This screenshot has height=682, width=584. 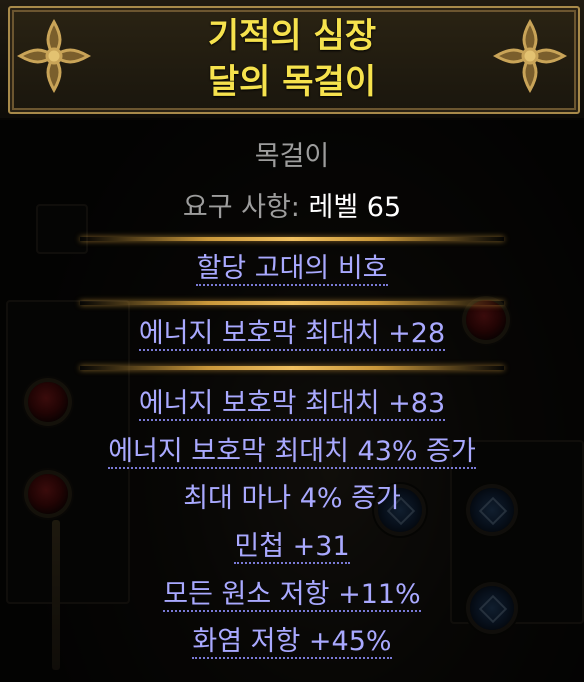 What do you see at coordinates (292, 156) in the screenshot?
I see `item-type: 목걸이` at bounding box center [292, 156].